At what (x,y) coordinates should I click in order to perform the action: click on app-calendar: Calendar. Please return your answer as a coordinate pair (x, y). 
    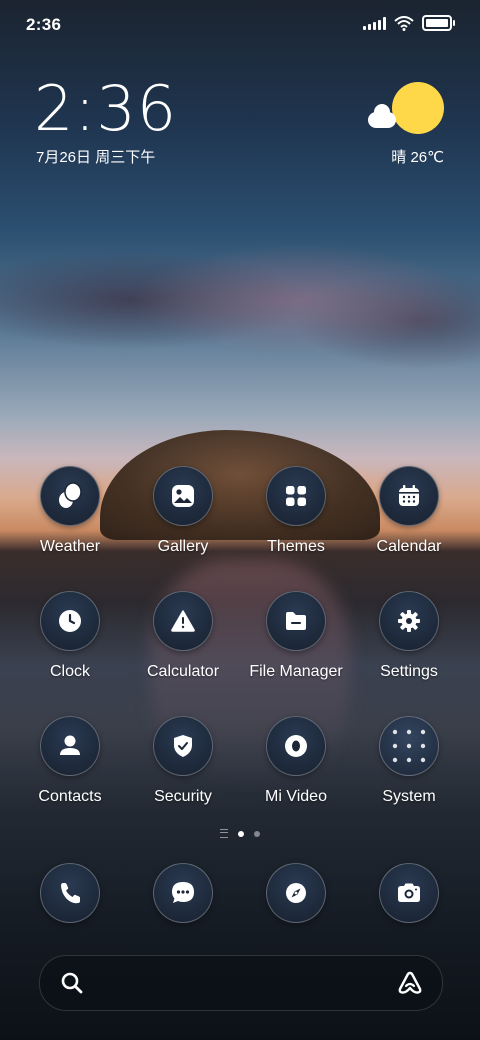
    Looking at the image, I should click on (409, 511).